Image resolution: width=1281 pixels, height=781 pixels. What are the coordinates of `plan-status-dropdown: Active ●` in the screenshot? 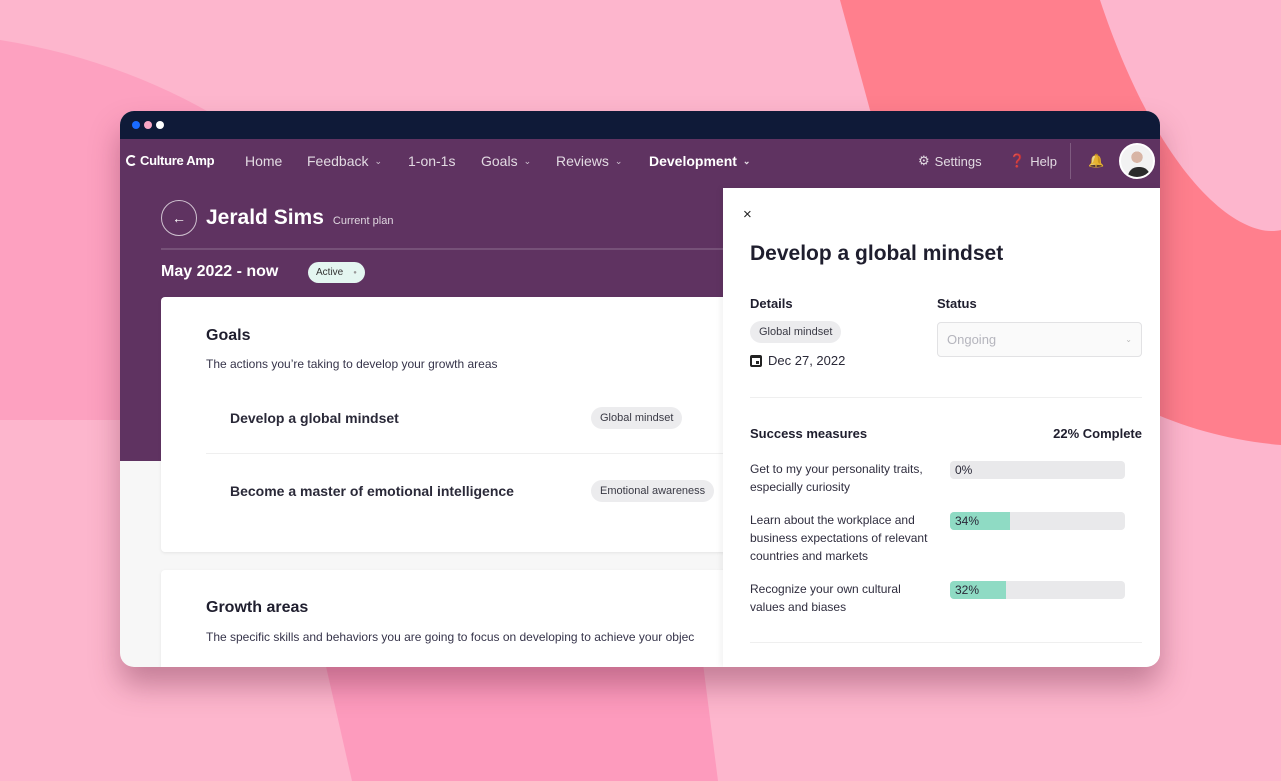 It's located at (336, 272).